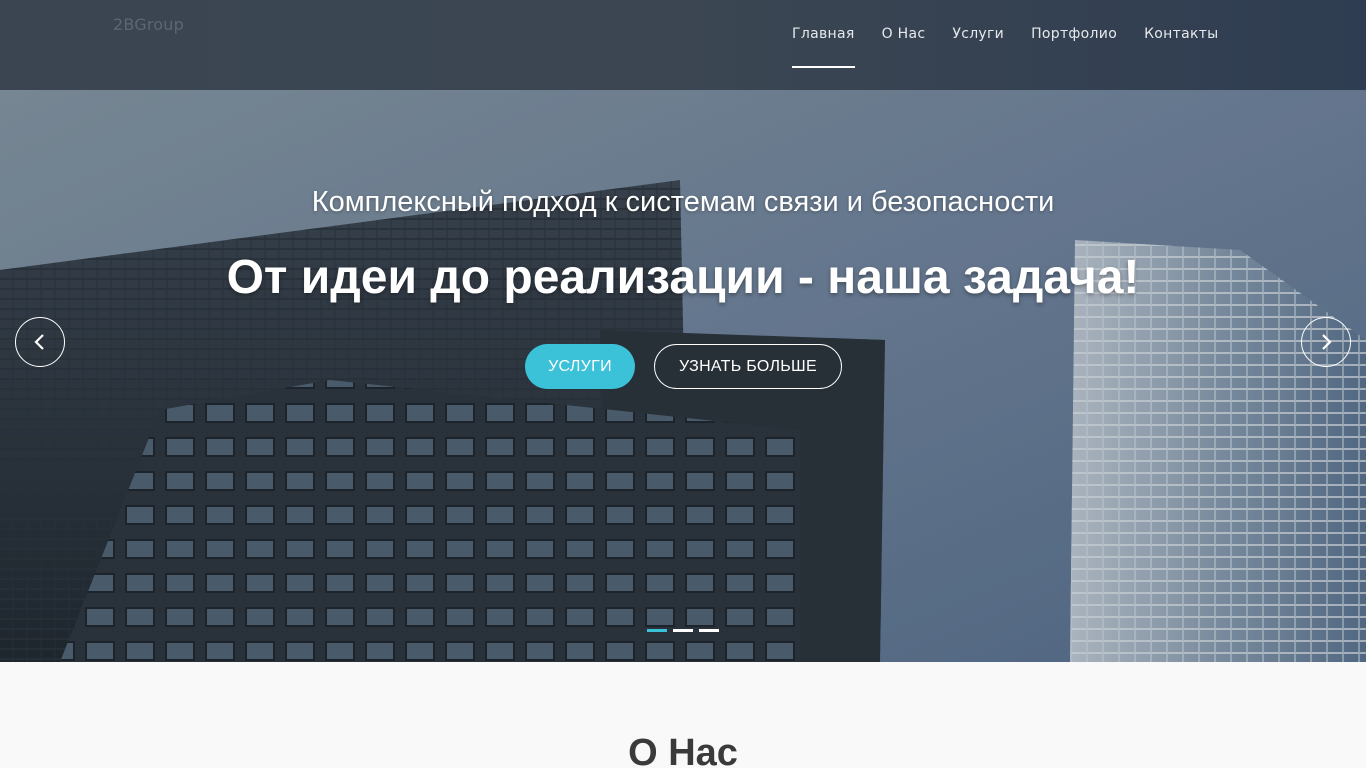  What do you see at coordinates (683, 715) in the screenshot?
I see `about-section: О Нас` at bounding box center [683, 715].